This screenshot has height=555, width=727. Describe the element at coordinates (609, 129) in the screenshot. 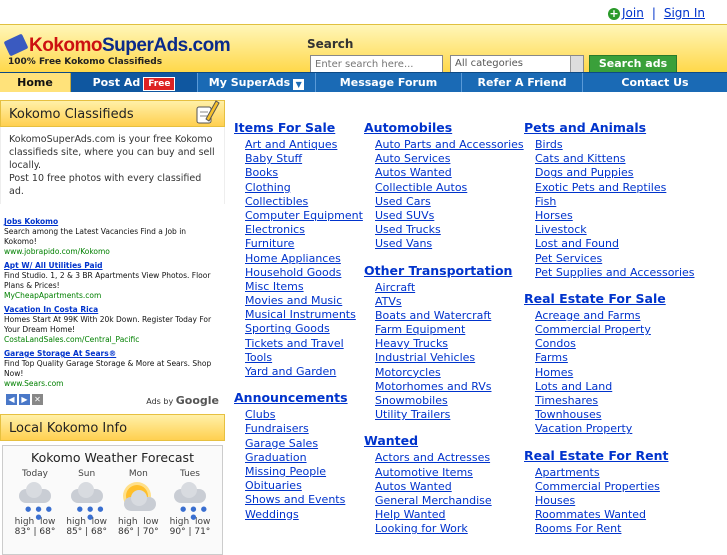

I see `category-heading: Pets and Animals` at that location.